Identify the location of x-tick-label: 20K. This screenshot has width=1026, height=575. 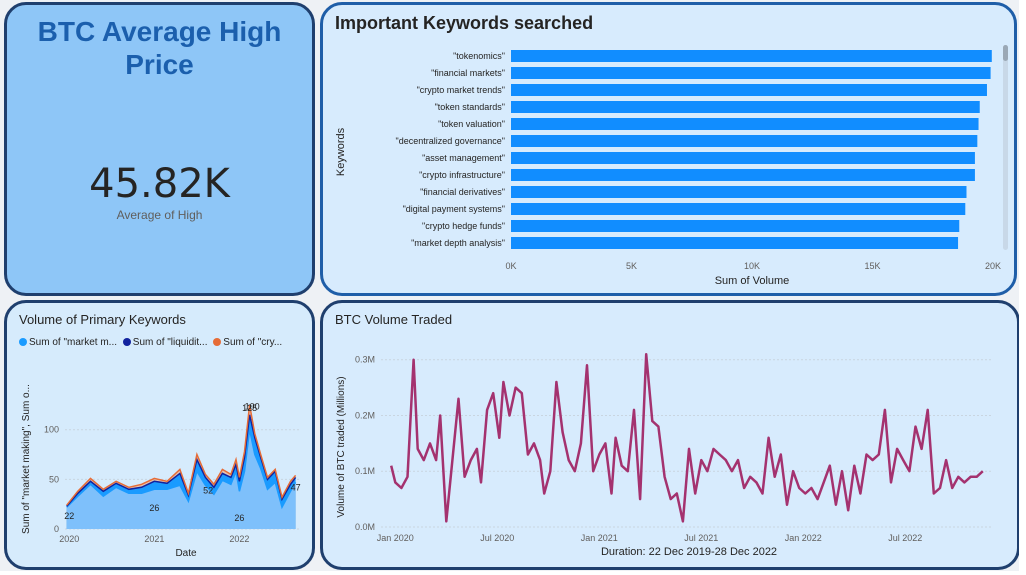
(993, 266).